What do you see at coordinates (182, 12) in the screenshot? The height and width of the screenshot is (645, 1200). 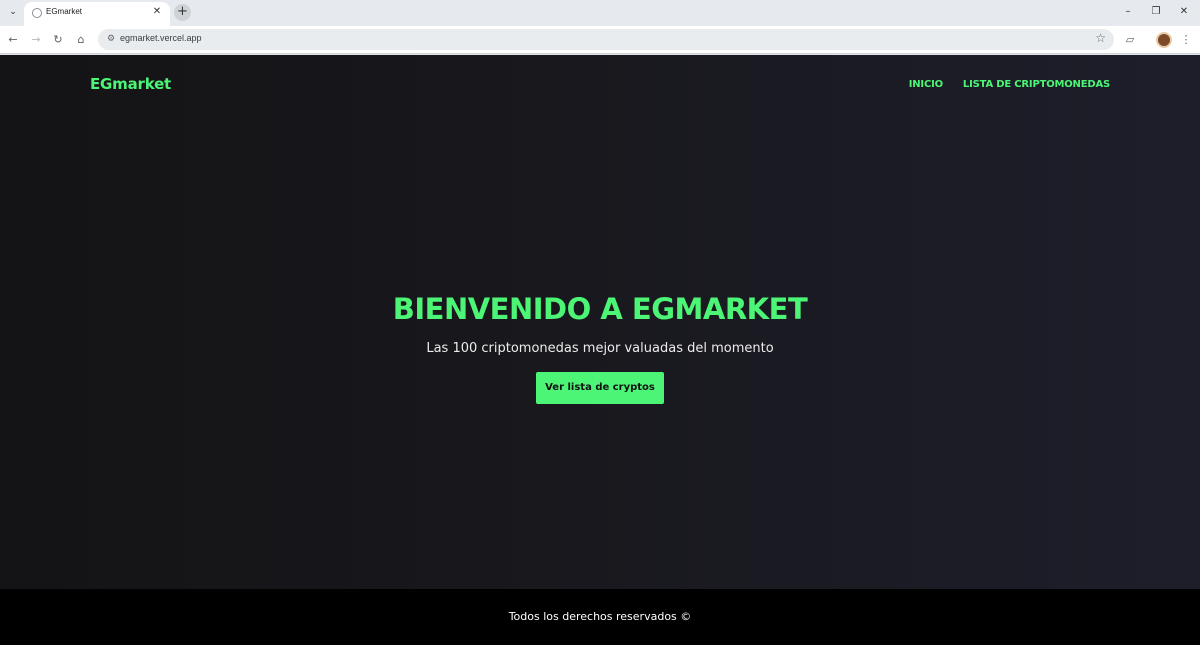 I see `new-tab-plus-icon: +` at bounding box center [182, 12].